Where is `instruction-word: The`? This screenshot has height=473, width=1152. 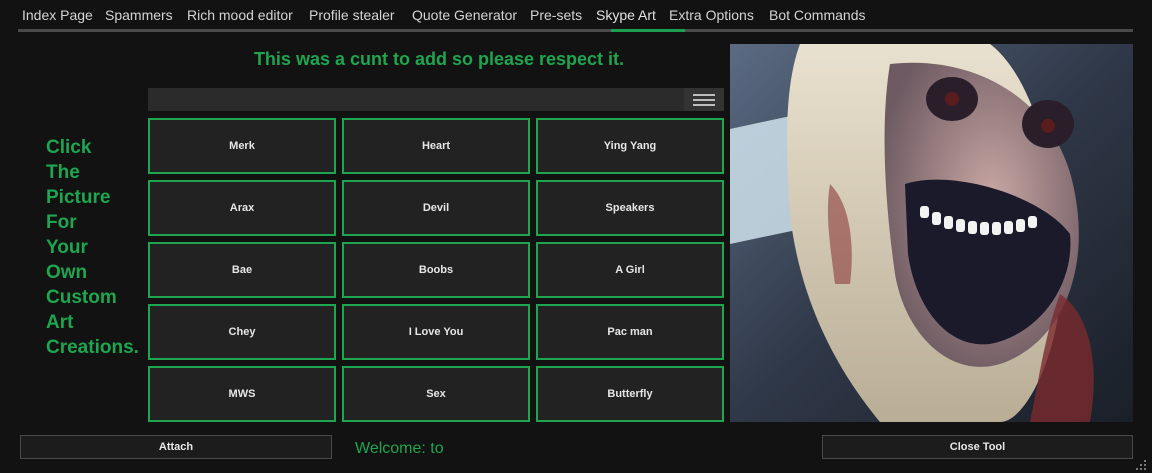
instruction-word: The is located at coordinates (63, 172).